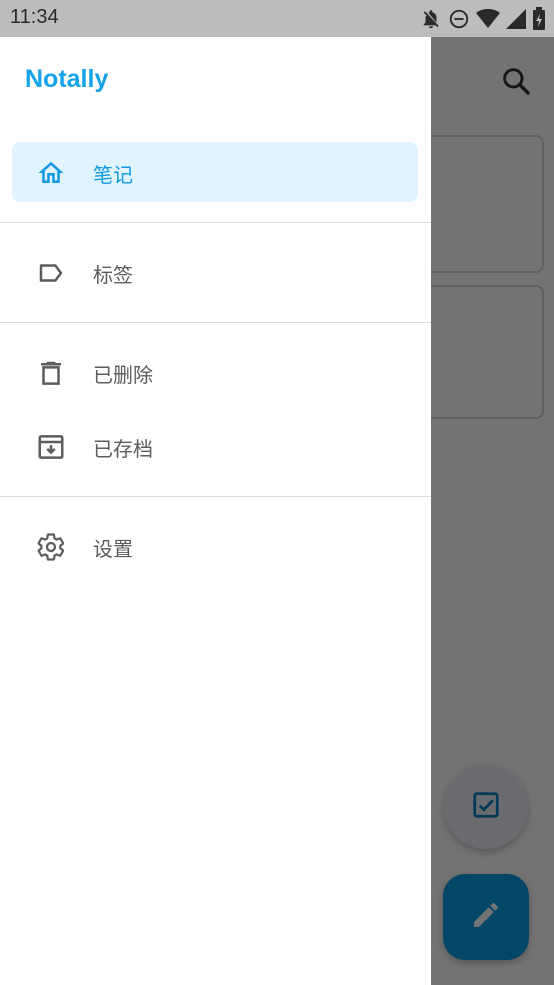 Image resolution: width=554 pixels, height=985 pixels. I want to click on nav-item-label: 已删除, so click(123, 375).